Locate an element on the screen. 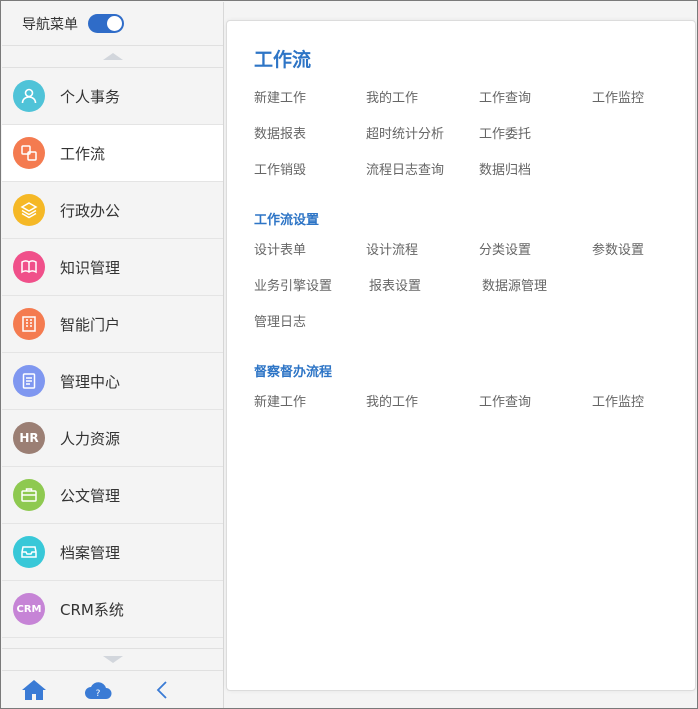 The height and width of the screenshot is (709, 698). collapse-button is located at coordinates (162, 690).